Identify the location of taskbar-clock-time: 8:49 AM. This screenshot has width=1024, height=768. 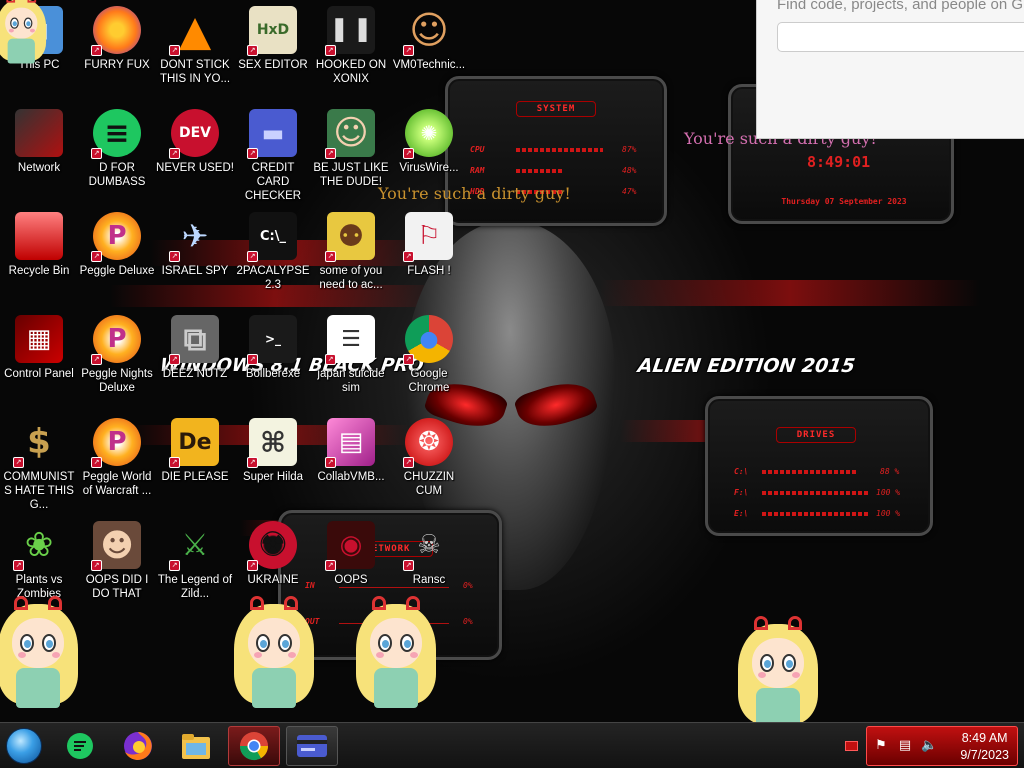
(984, 738).